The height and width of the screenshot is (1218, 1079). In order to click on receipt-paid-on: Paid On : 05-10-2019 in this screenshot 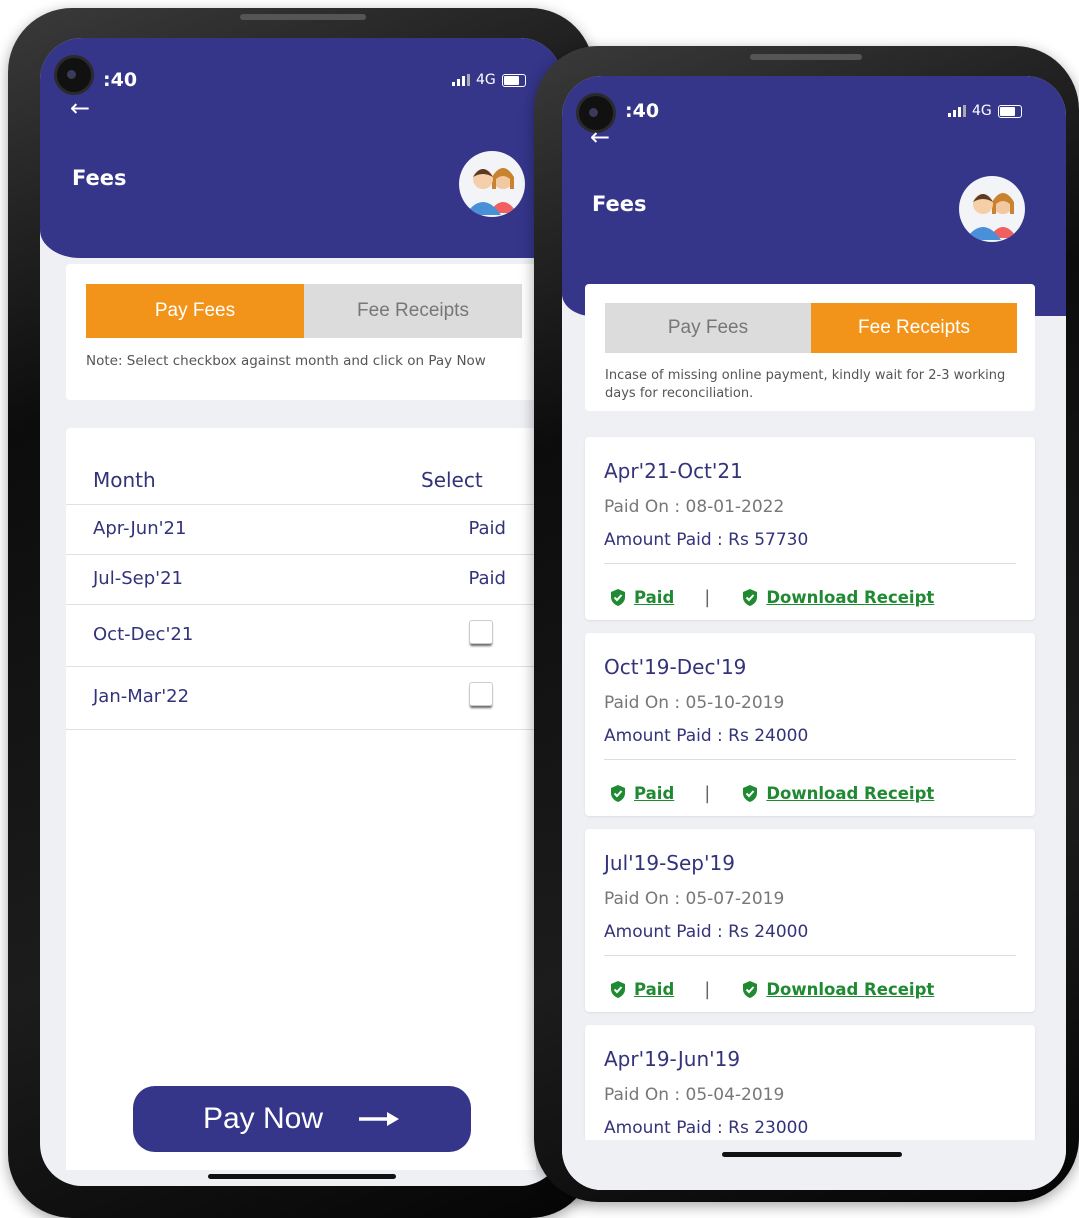, I will do `click(694, 703)`.